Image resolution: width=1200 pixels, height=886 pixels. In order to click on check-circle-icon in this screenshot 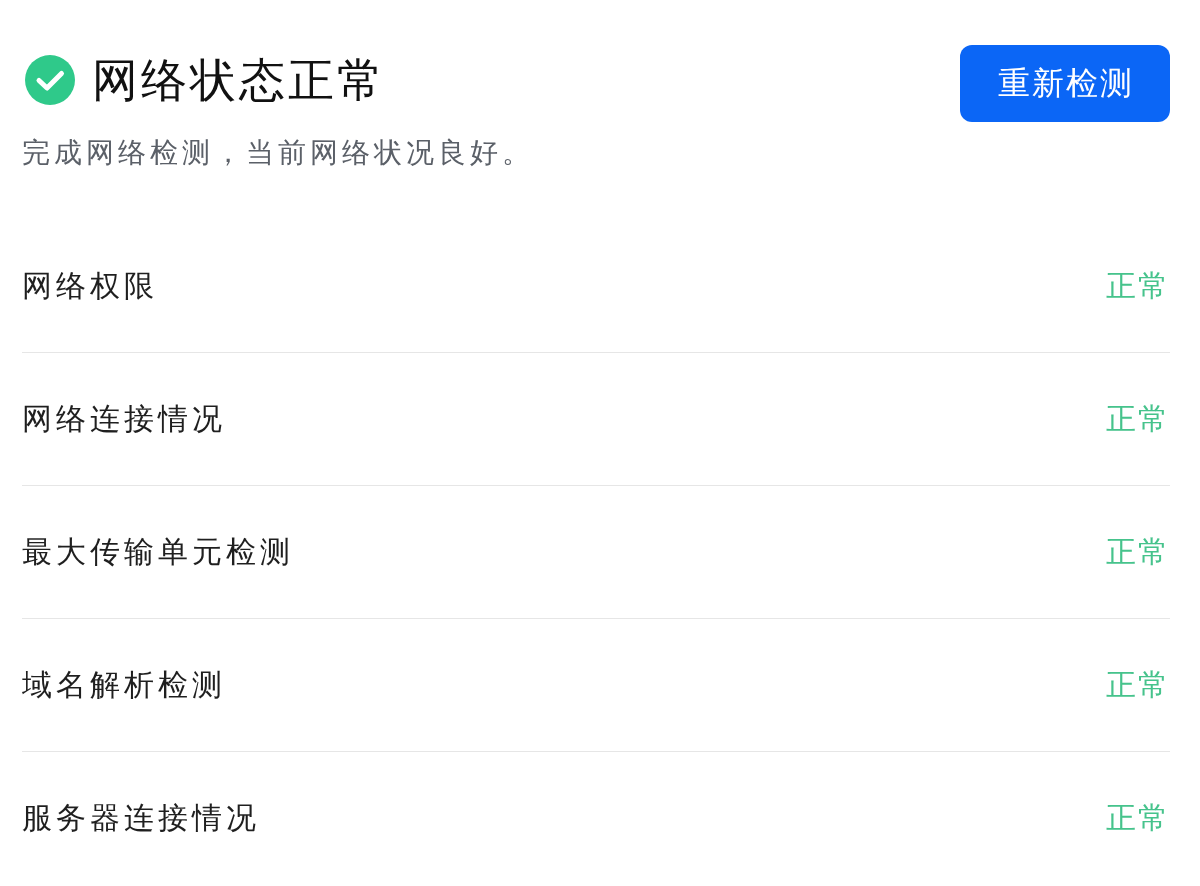, I will do `click(50, 80)`.